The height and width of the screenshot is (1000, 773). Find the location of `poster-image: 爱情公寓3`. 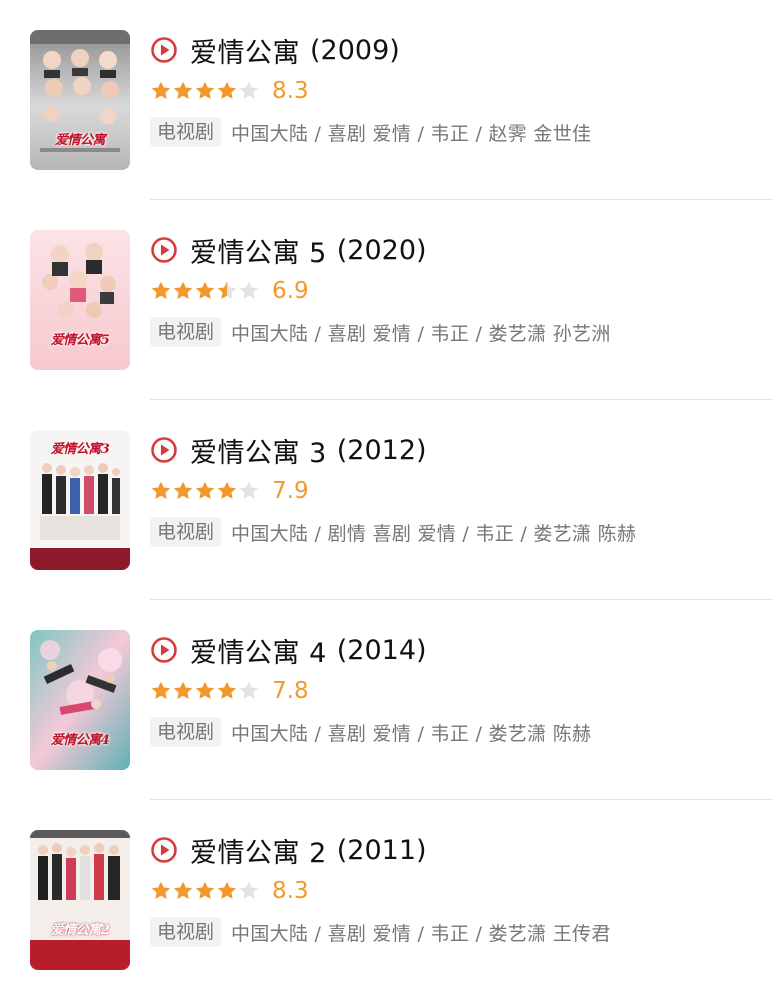

poster-image: 爱情公寓3 is located at coordinates (80, 500).